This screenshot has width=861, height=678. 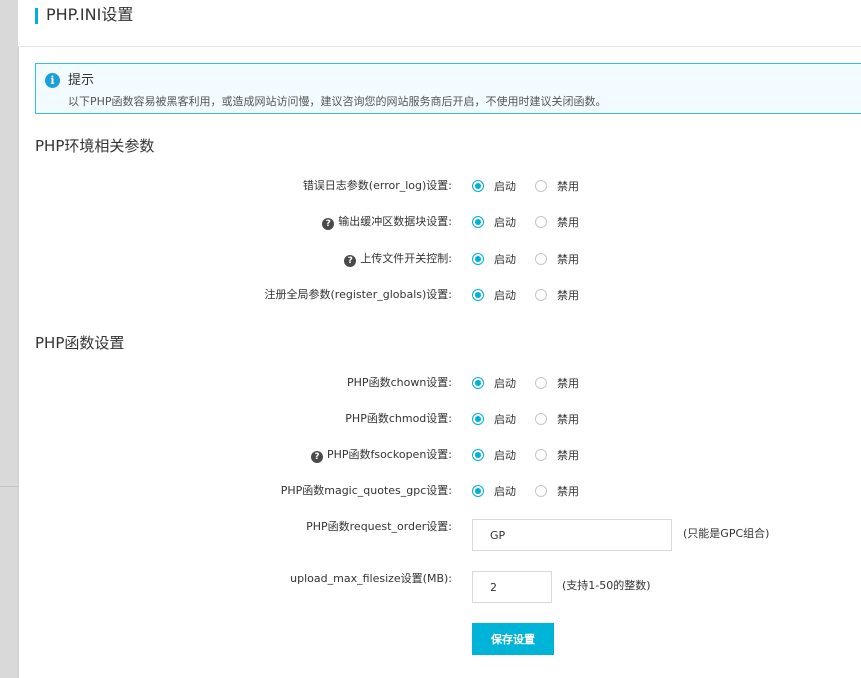 What do you see at coordinates (358, 294) in the screenshot?
I see `row-label-register-globals: 注册全局参数(register_globals)设置:` at bounding box center [358, 294].